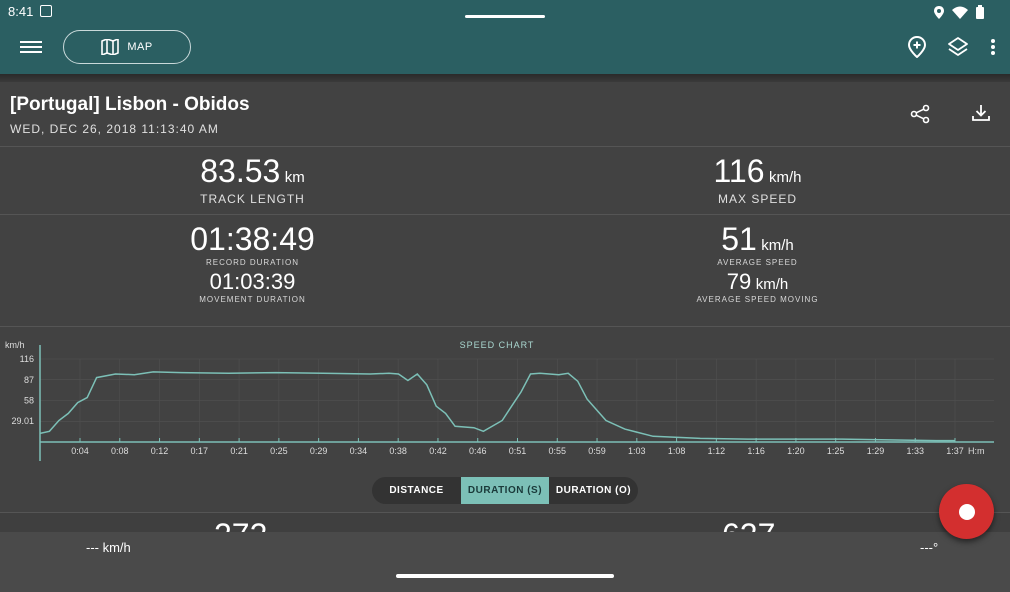 The height and width of the screenshot is (592, 1010). I want to click on toggle-distance: DISTANCE, so click(416, 490).